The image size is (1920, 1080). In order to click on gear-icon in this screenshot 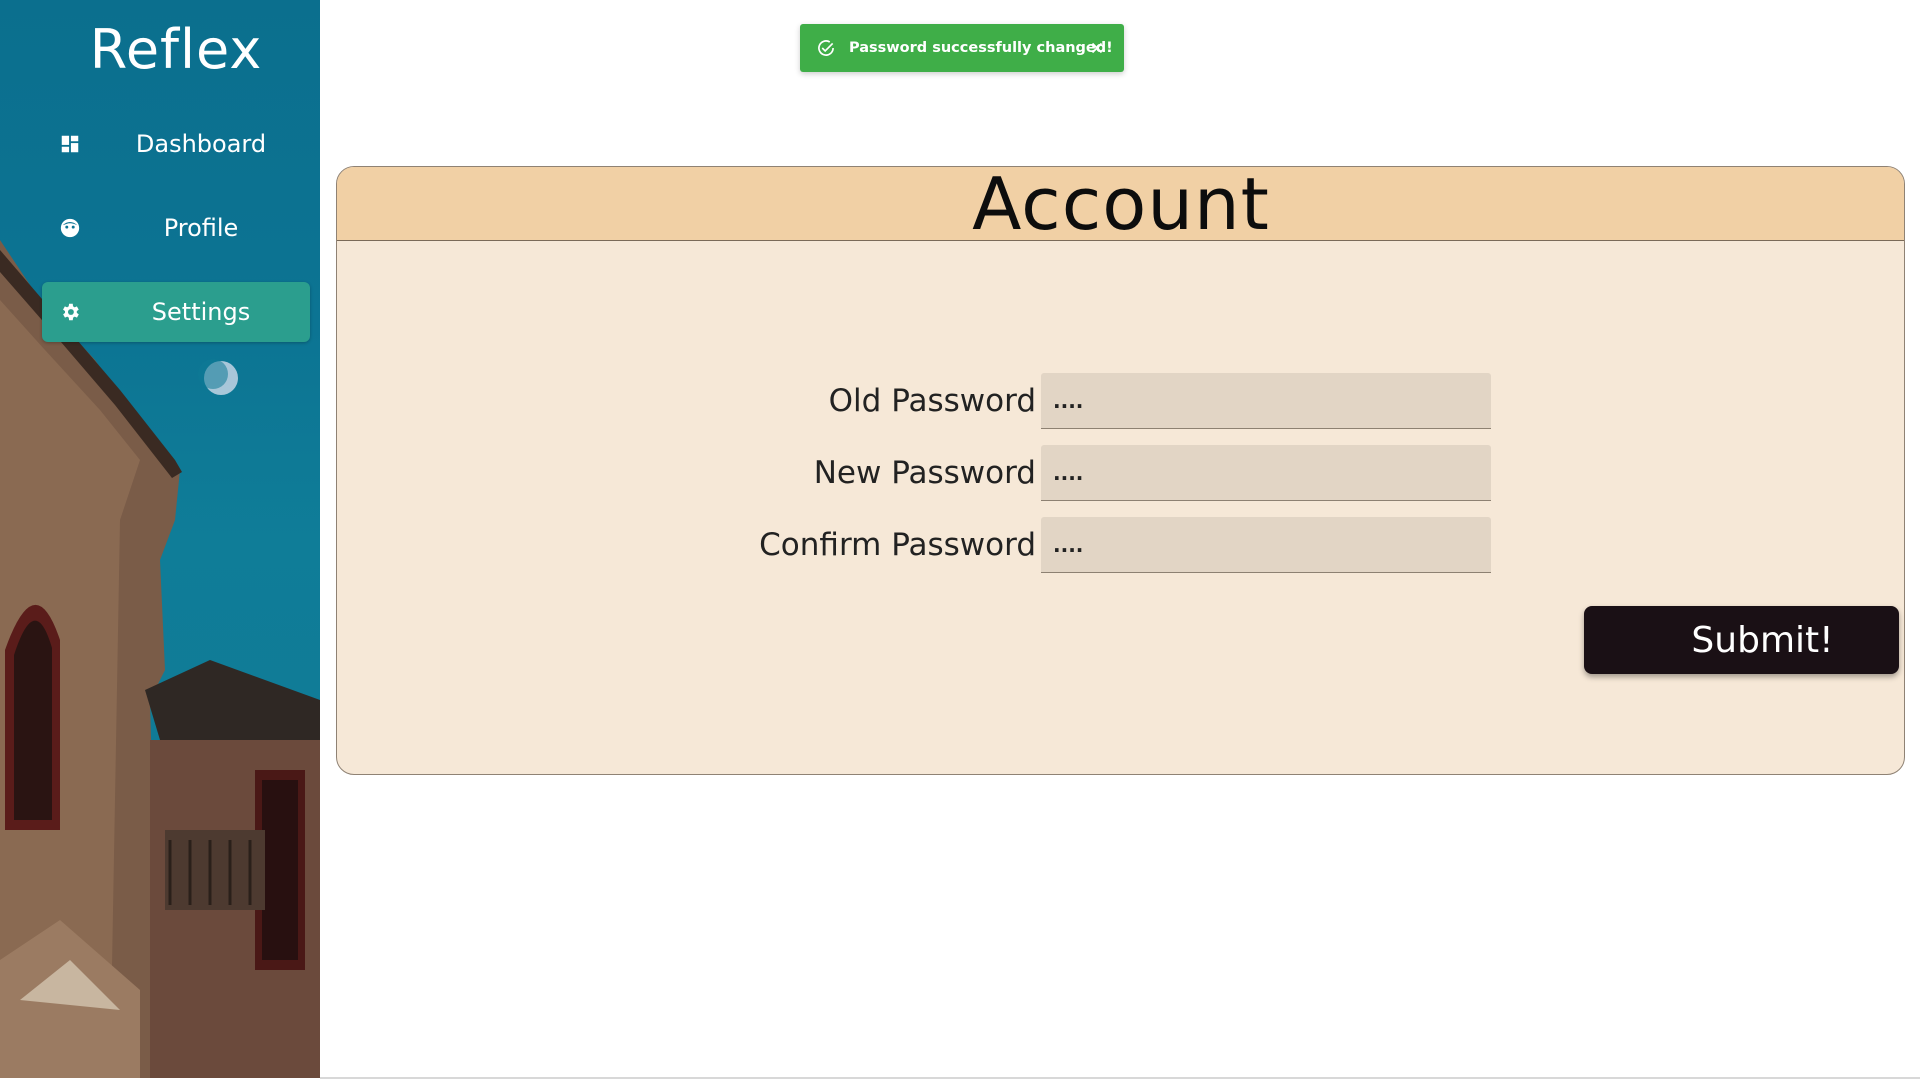, I will do `click(71, 312)`.